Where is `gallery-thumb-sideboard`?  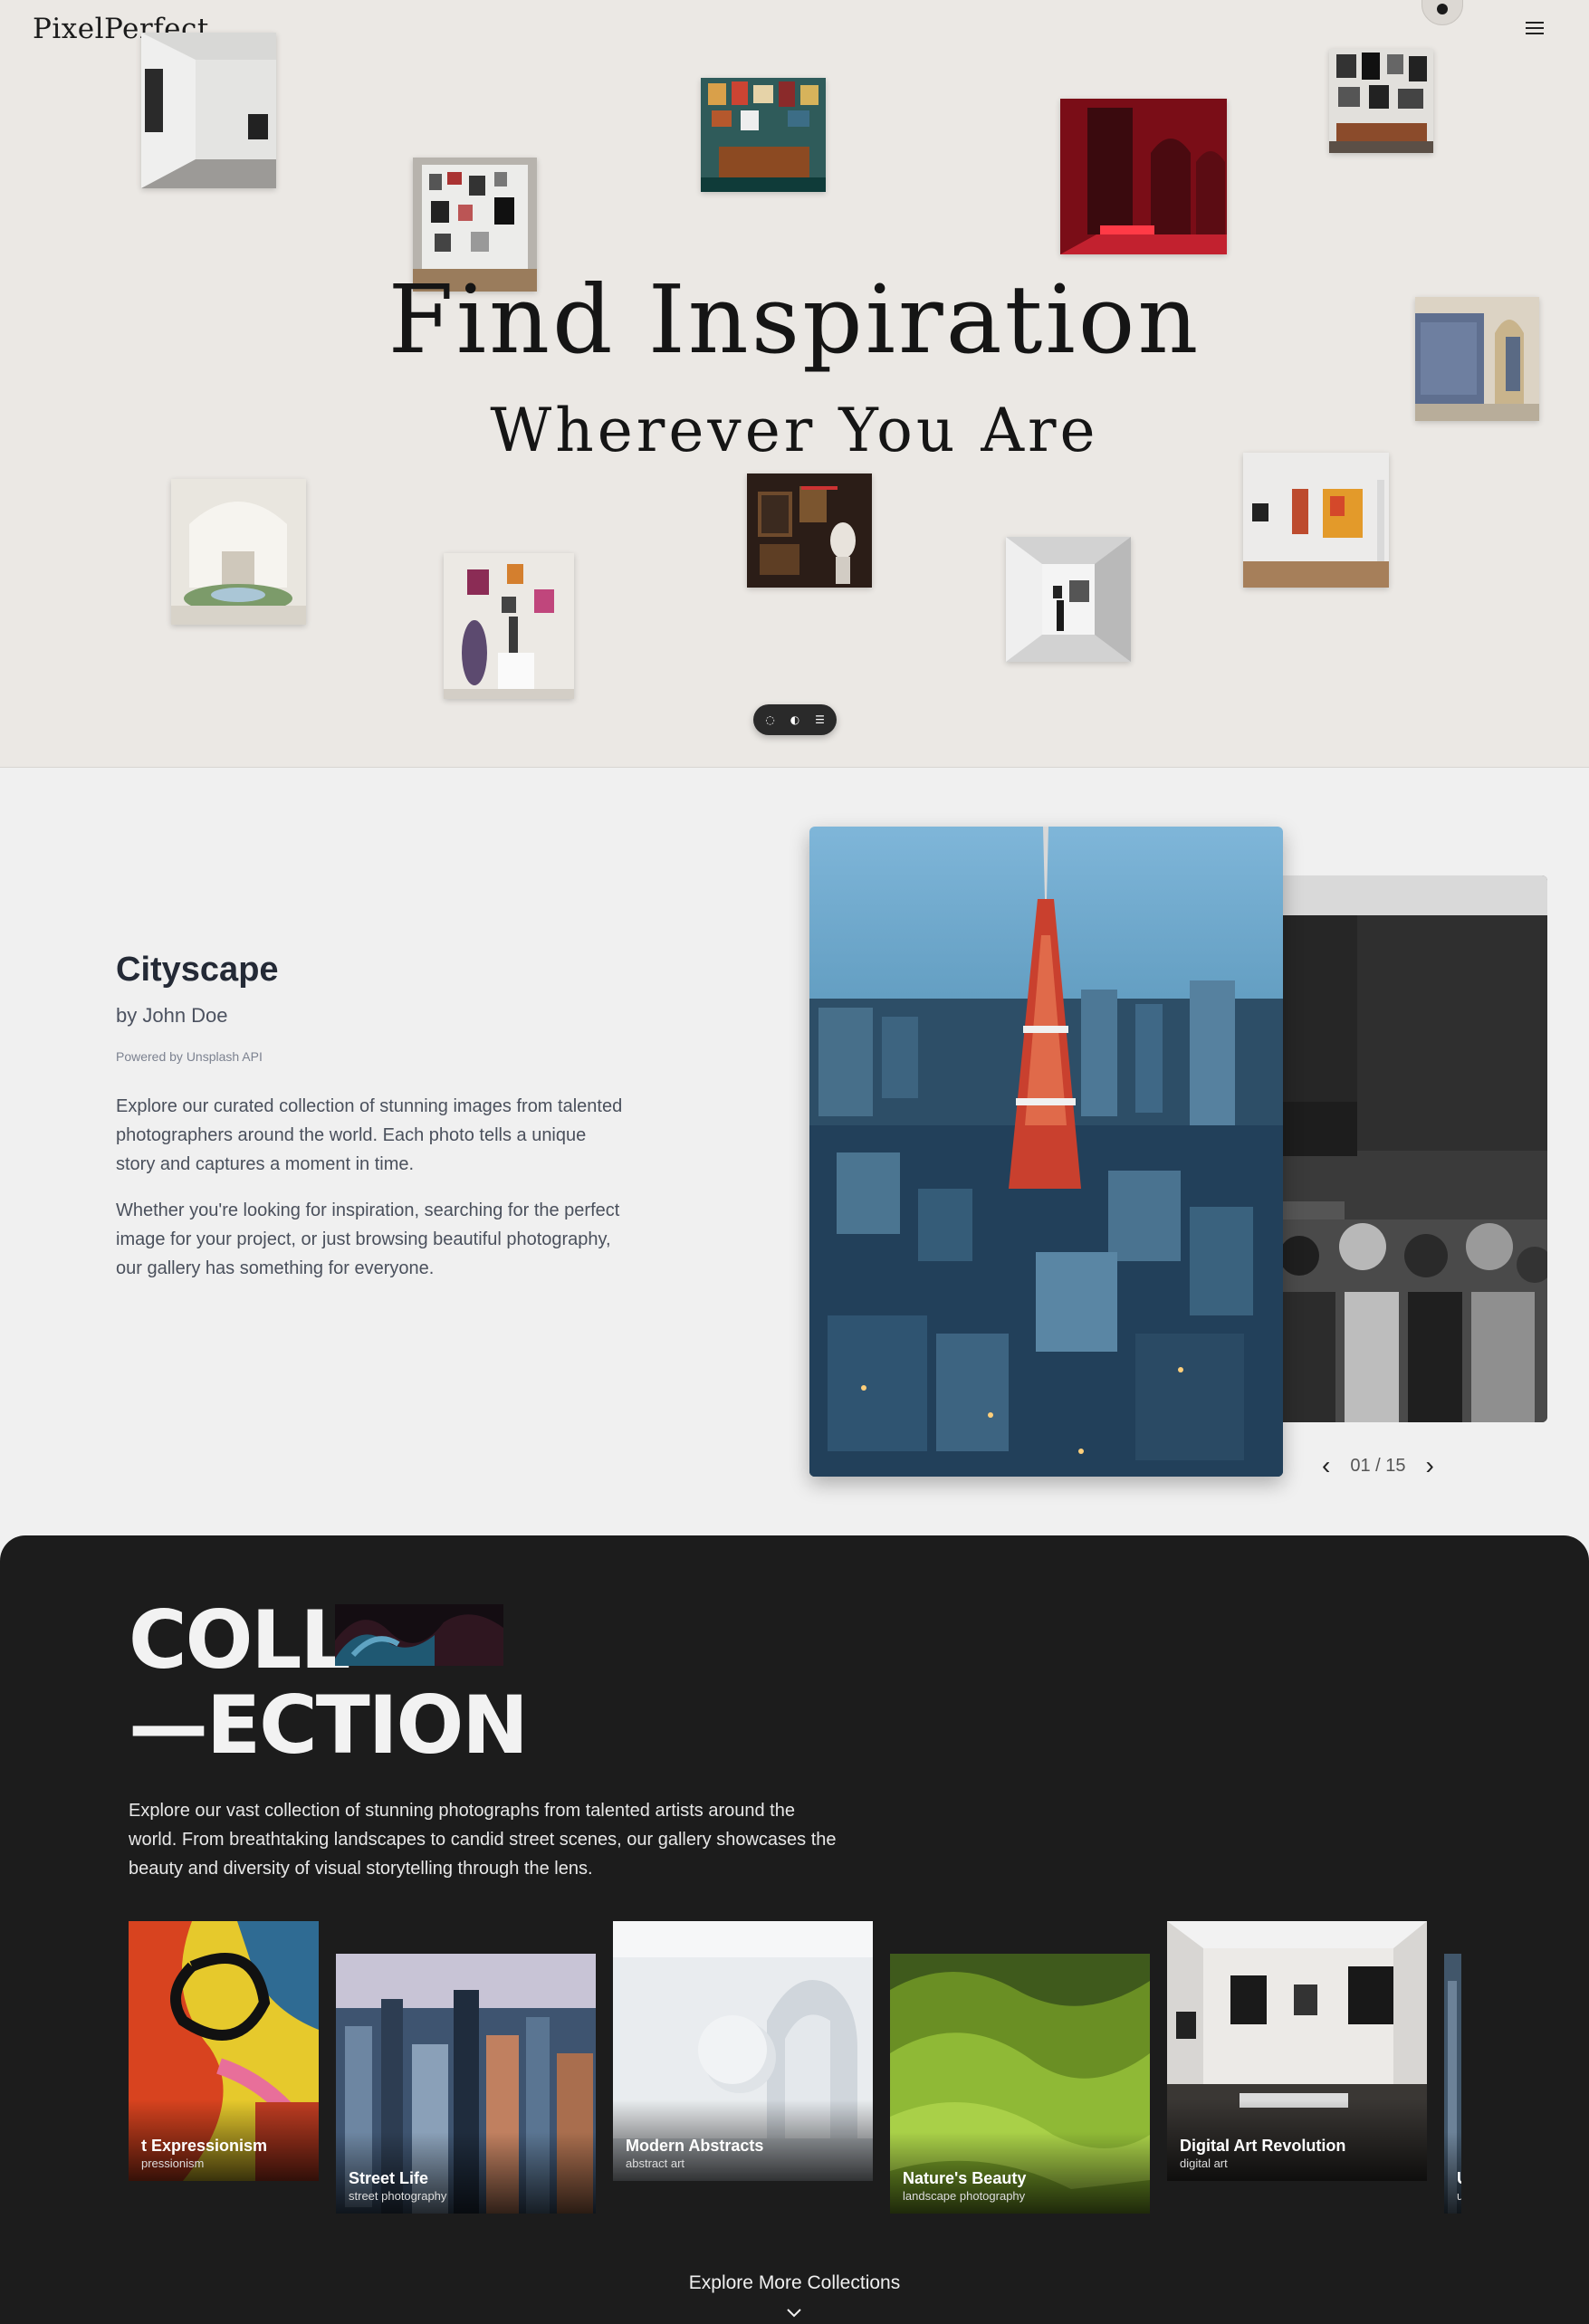
gallery-thumb-sideboard is located at coordinates (763, 135).